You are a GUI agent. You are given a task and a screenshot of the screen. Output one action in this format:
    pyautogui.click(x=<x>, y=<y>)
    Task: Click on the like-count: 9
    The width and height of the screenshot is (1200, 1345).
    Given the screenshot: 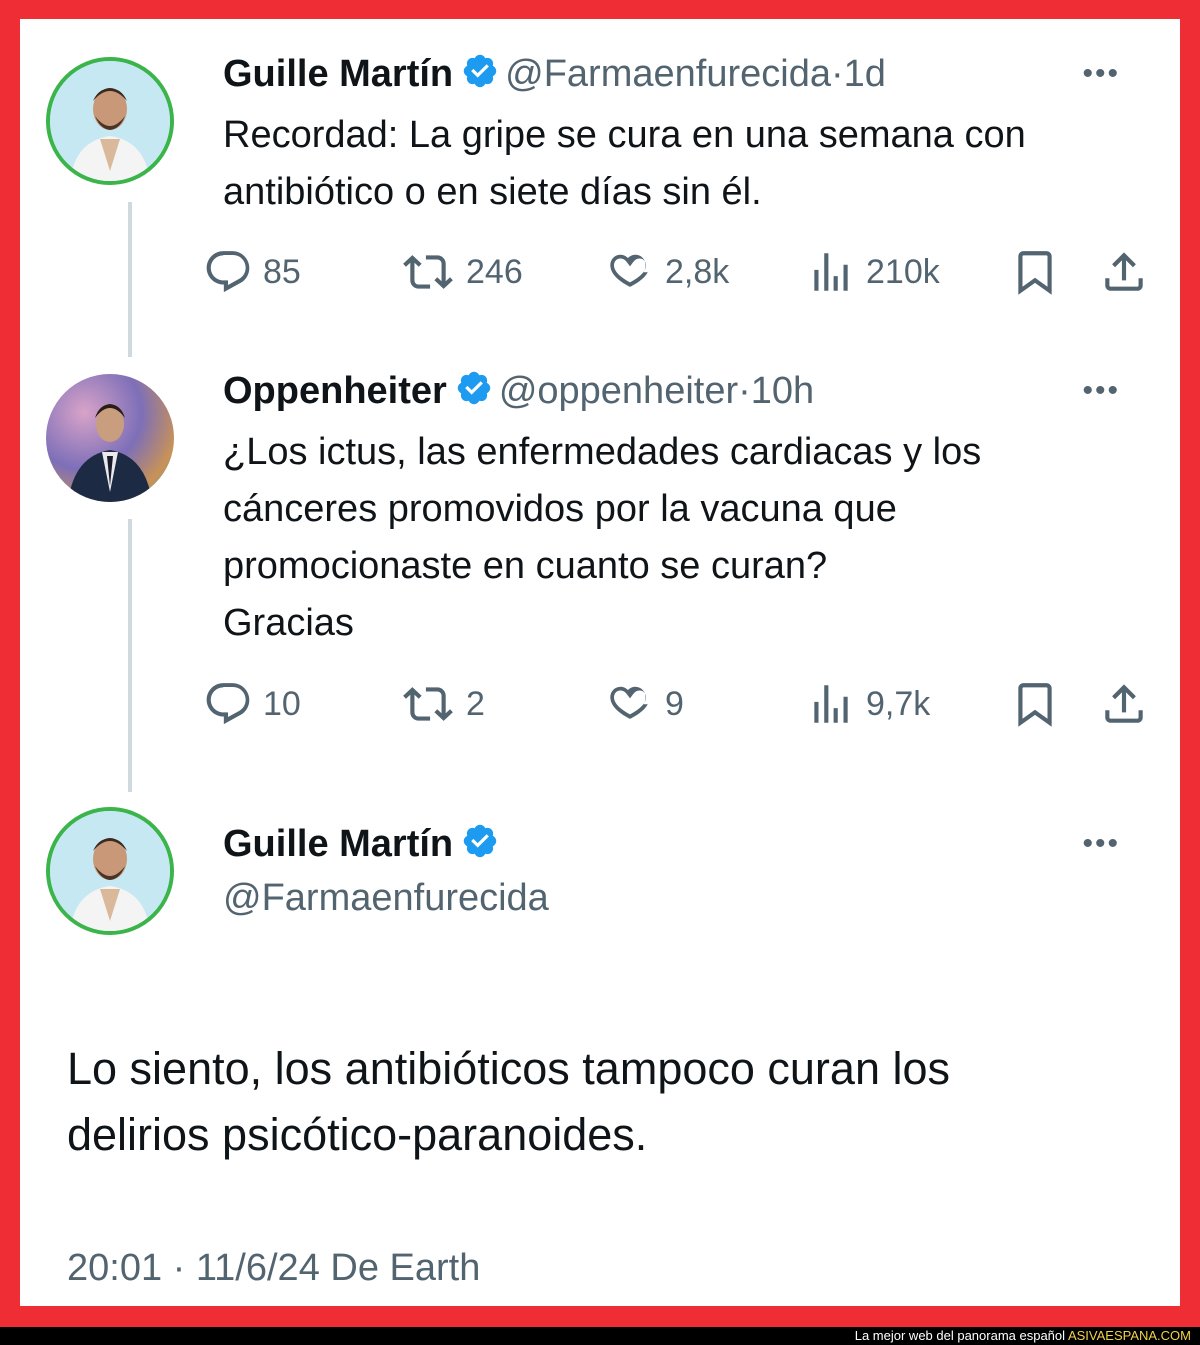 What is the action you would take?
    pyautogui.click(x=674, y=703)
    